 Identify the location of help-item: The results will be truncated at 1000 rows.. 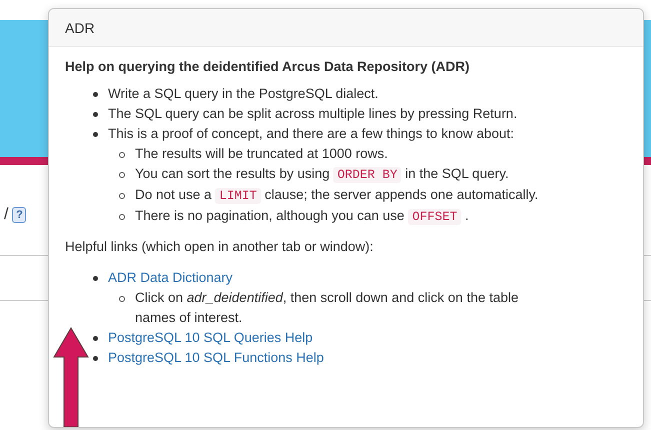
(261, 154).